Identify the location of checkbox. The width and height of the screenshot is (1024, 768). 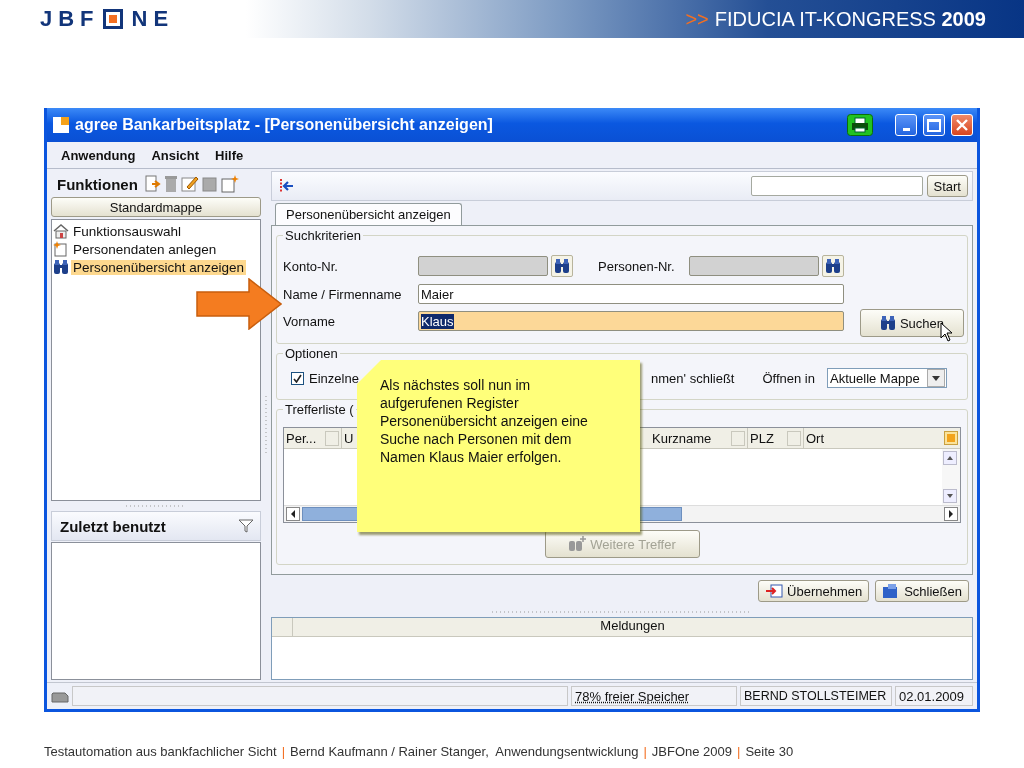
(297, 378).